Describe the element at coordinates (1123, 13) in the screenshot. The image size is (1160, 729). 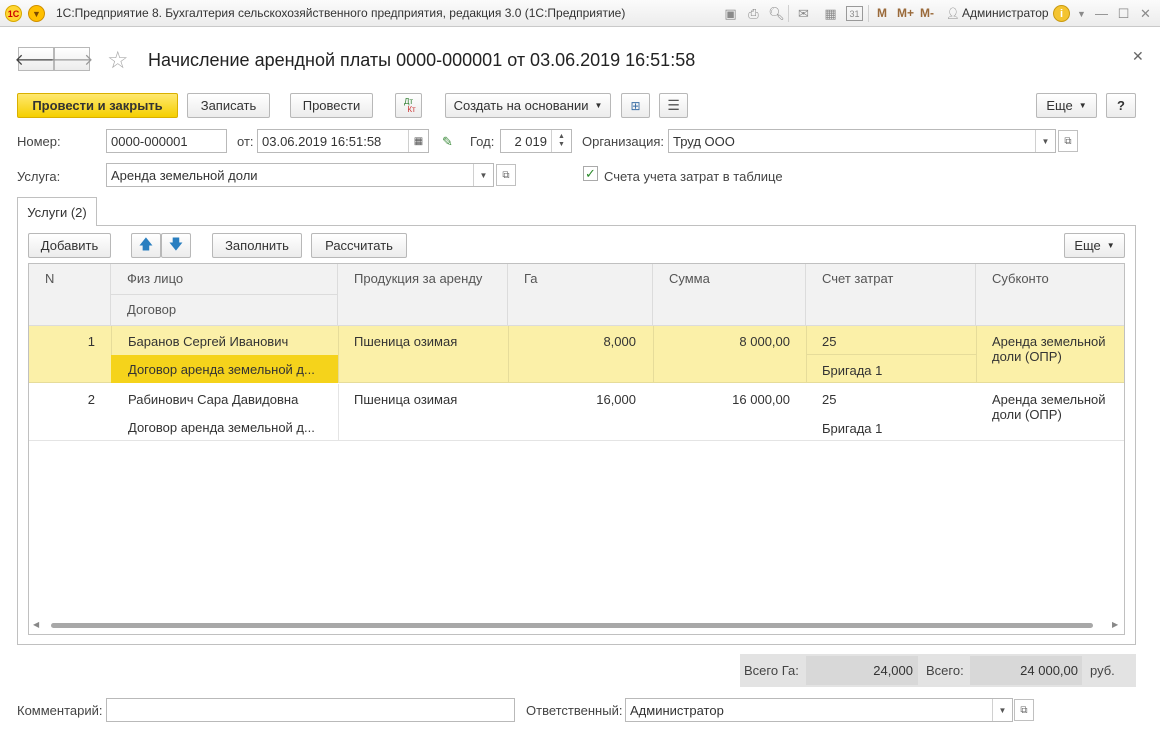
I see `maximize-icon: ☐` at that location.